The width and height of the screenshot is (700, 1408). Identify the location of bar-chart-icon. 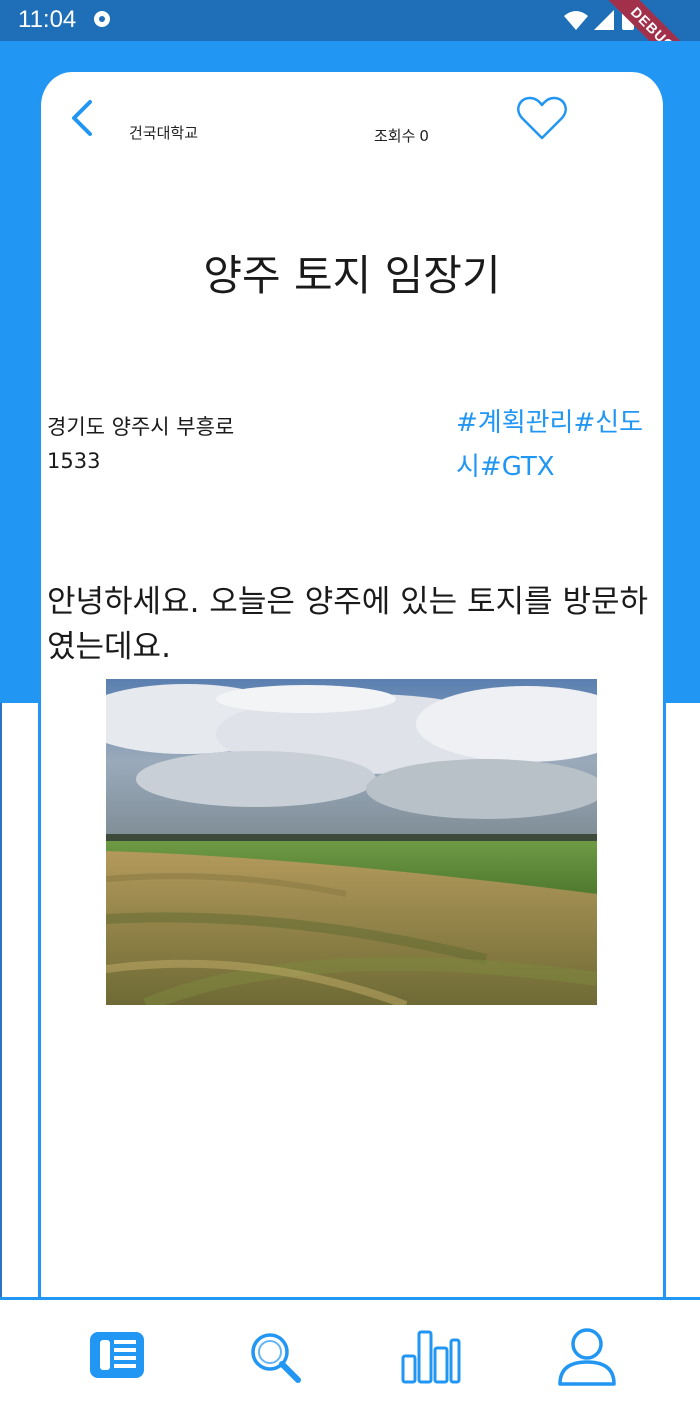
(431, 1357).